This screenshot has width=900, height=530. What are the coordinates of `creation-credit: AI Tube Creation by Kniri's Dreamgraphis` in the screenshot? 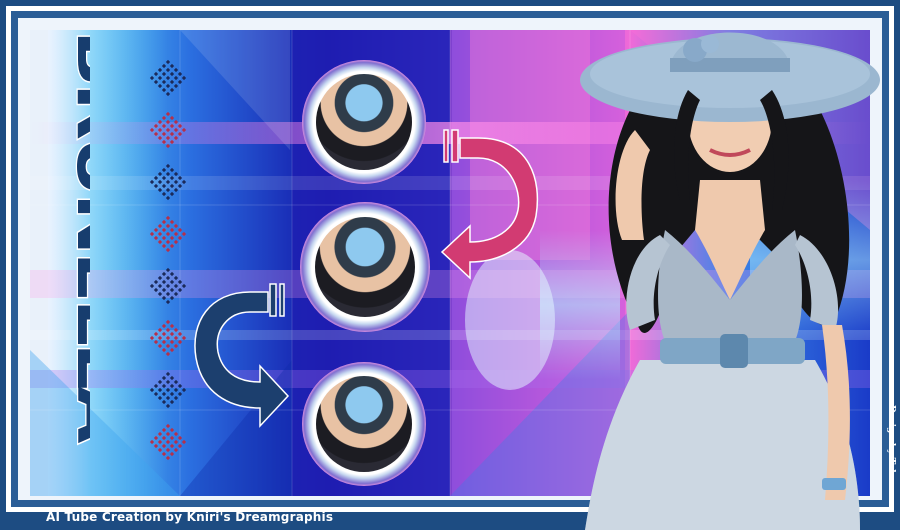 It's located at (190, 517).